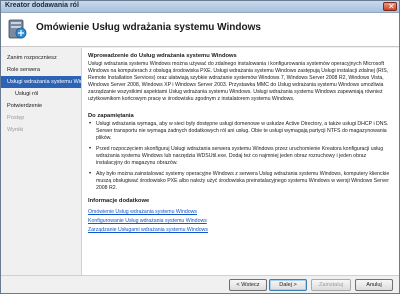  I want to click on nav-item-confirmation: Potwierdzenie, so click(41, 106).